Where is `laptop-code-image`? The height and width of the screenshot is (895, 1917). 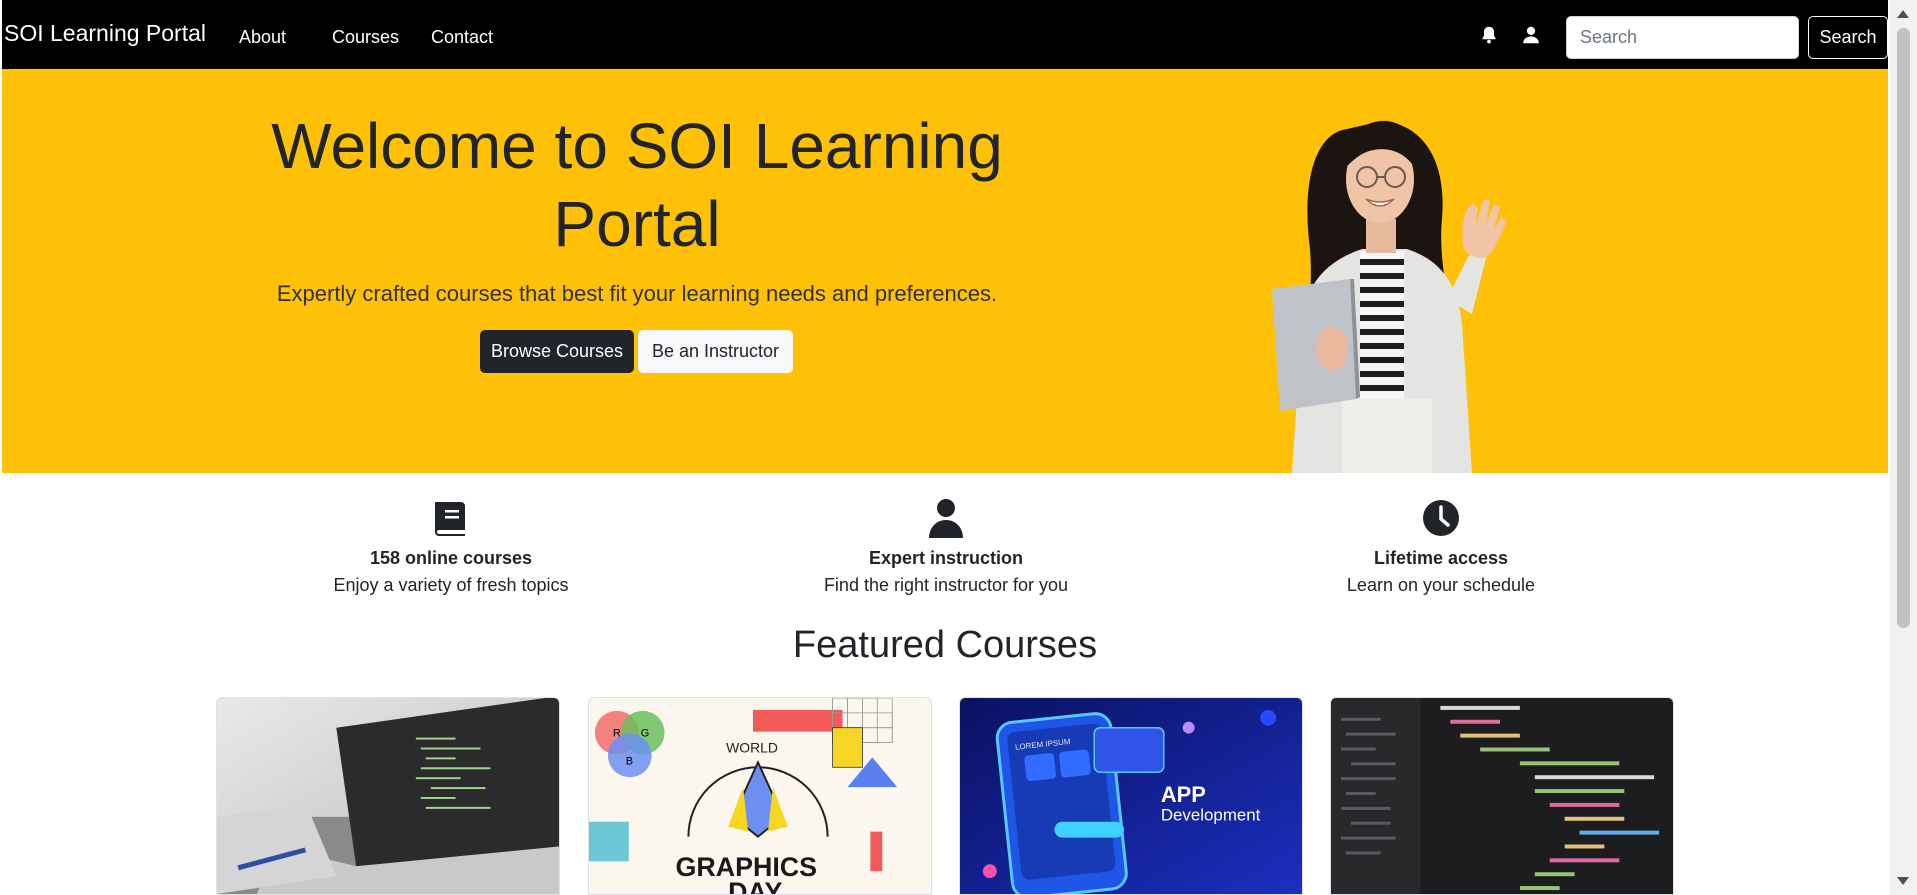 laptop-code-image is located at coordinates (388, 796).